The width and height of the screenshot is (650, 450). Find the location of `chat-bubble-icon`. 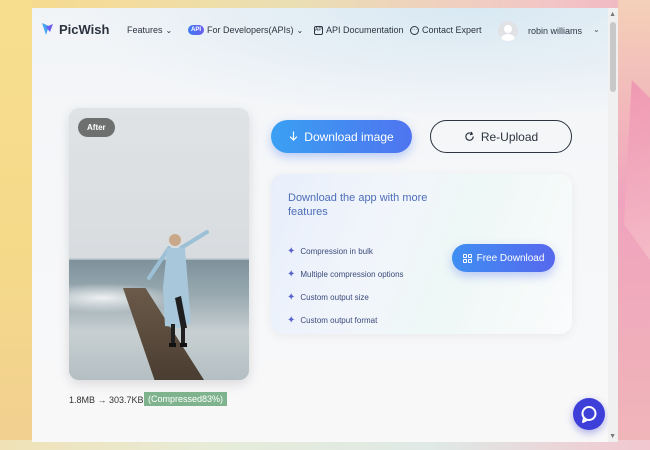

chat-bubble-icon is located at coordinates (589, 414).